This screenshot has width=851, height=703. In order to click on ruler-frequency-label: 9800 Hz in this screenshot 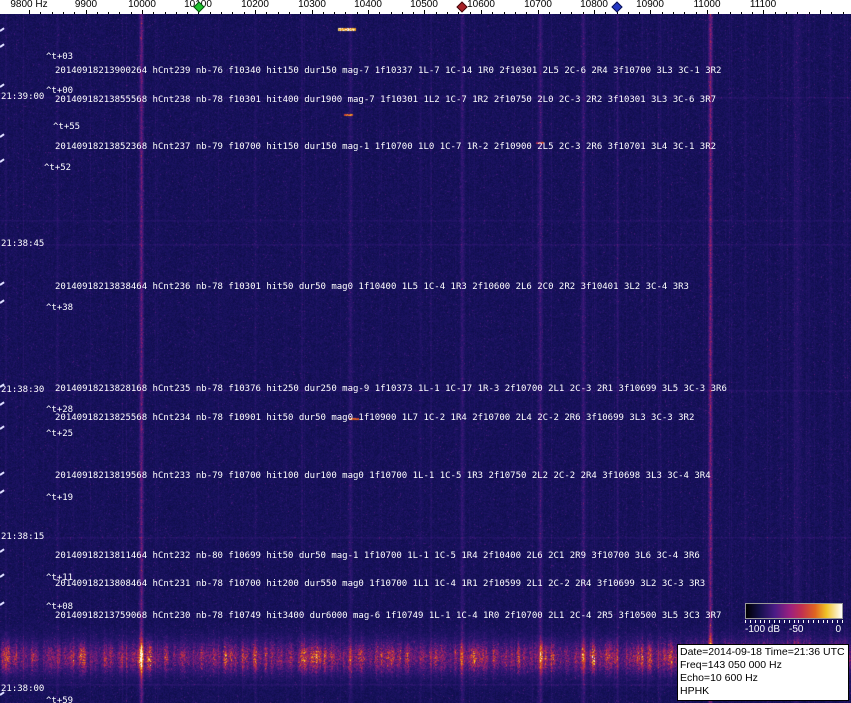, I will do `click(29, 5)`.